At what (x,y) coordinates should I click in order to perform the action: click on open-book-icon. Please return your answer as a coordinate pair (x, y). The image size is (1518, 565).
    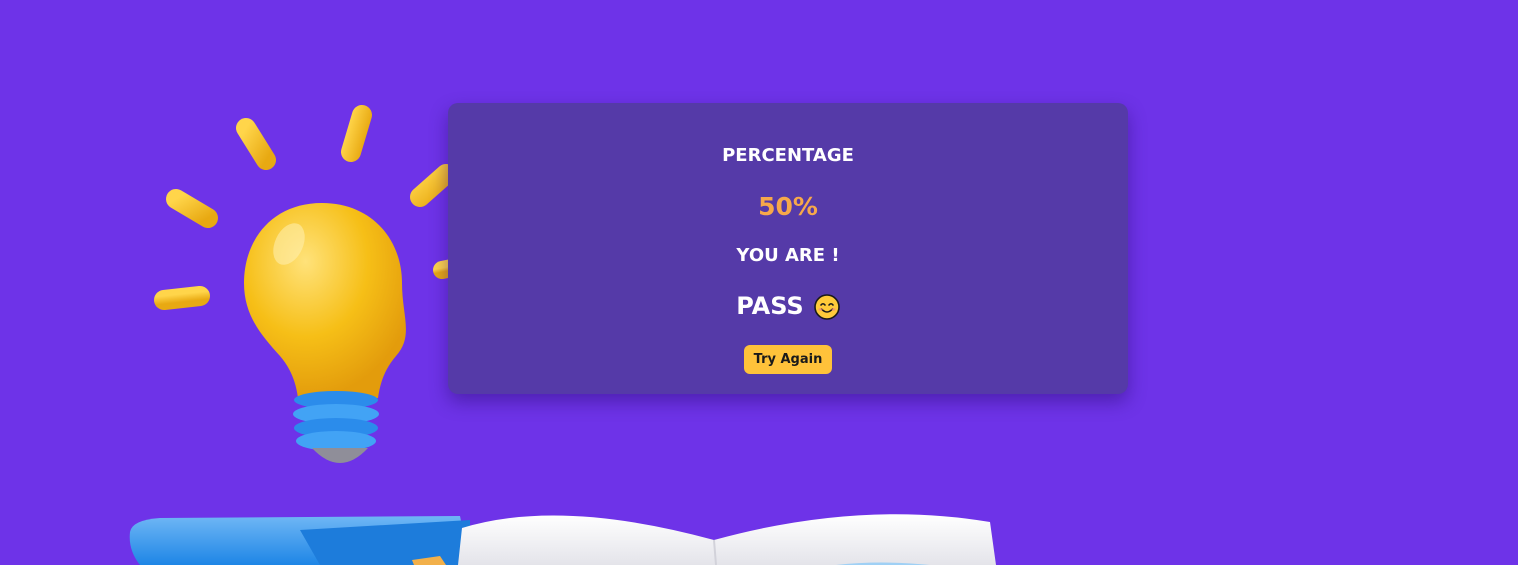
    Looking at the image, I should click on (562, 539).